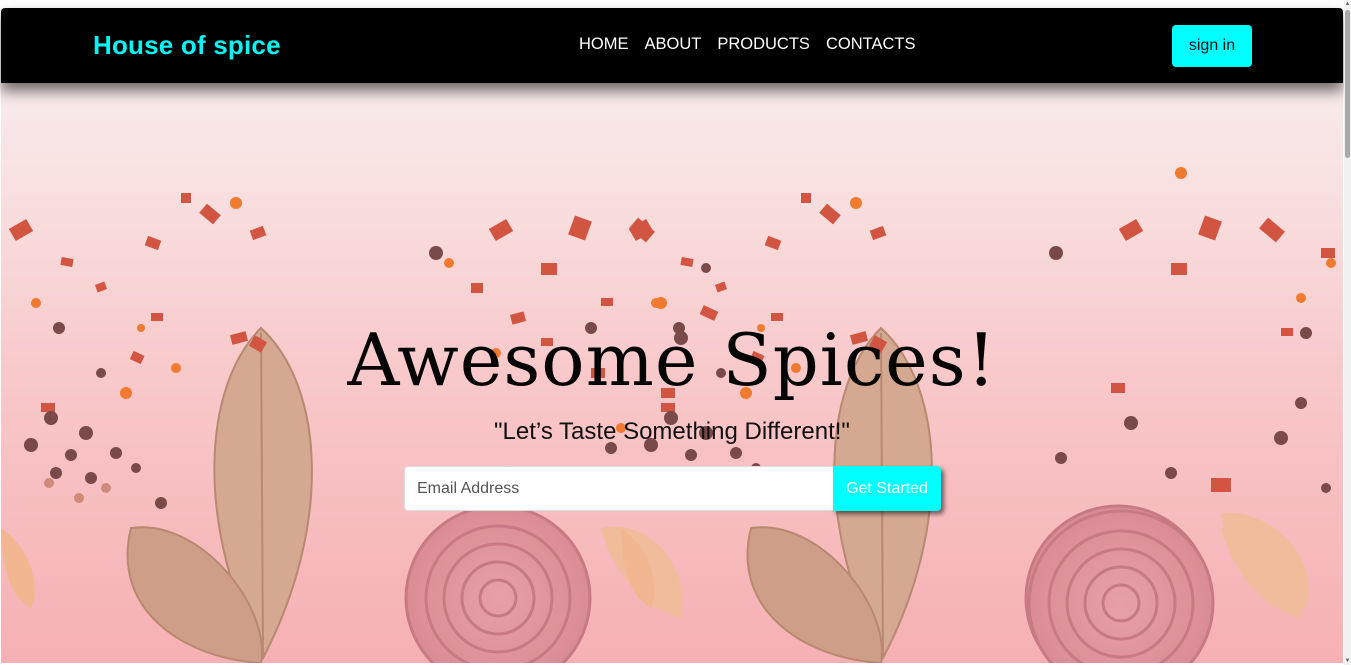  What do you see at coordinates (618, 488) in the screenshot?
I see `email-input` at bounding box center [618, 488].